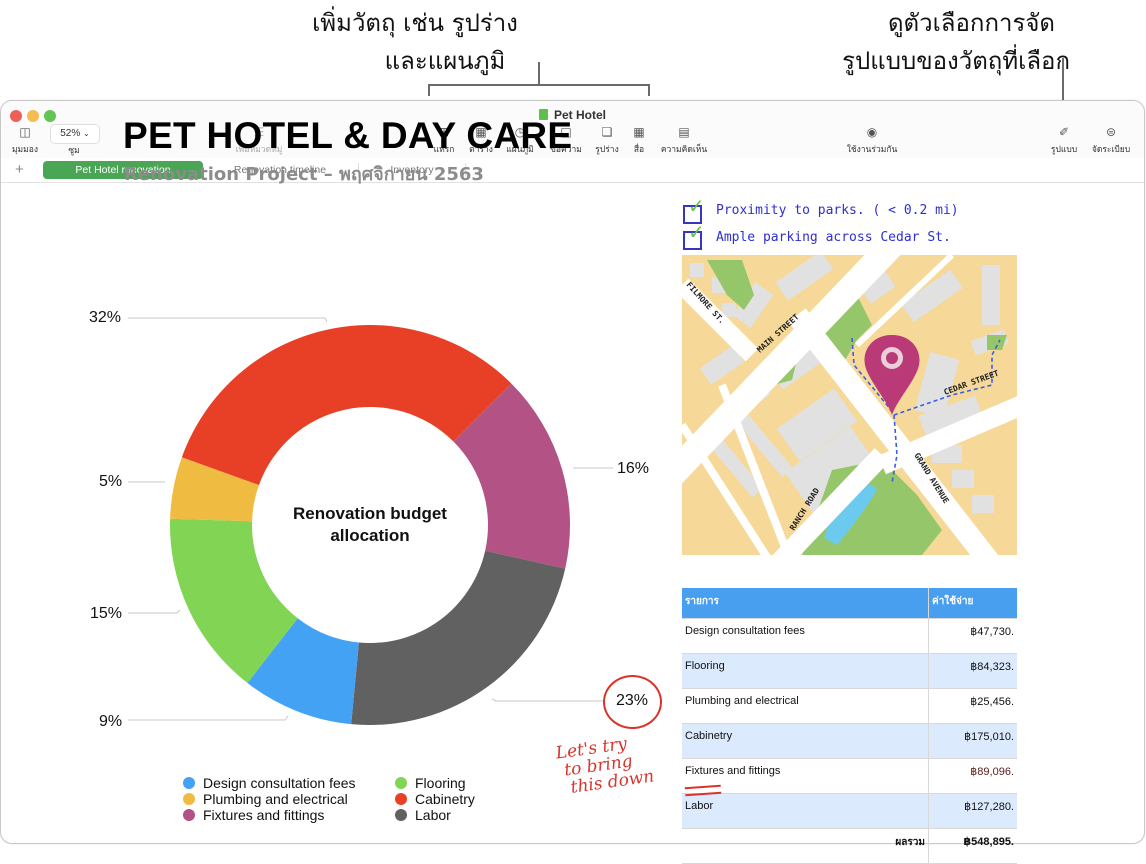 This screenshot has width=1146, height=864. What do you see at coordinates (19, 170) in the screenshot?
I see `add-sheet-button: +` at bounding box center [19, 170].